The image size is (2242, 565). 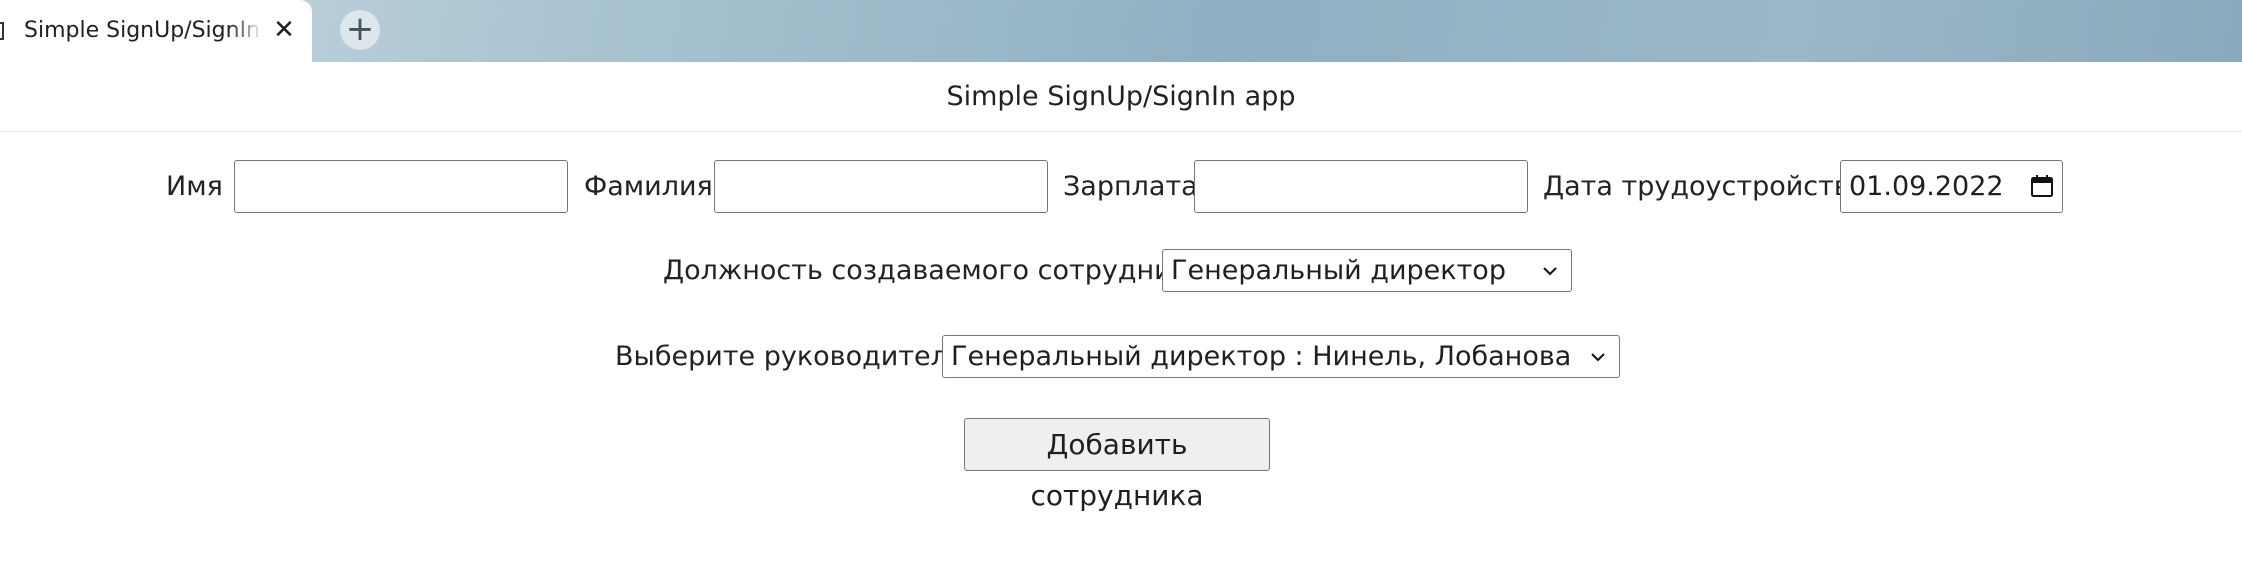 I want to click on browser-tab: Simple SignUp/SignIn app ✕, so click(x=156, y=31).